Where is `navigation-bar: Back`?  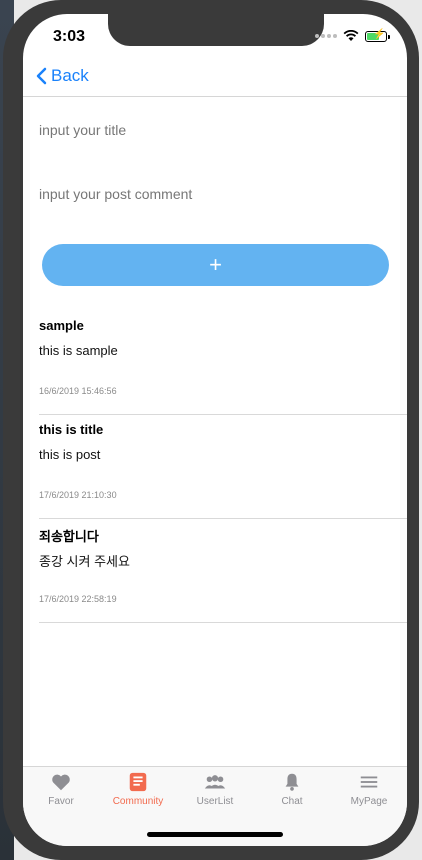 navigation-bar: Back is located at coordinates (215, 77).